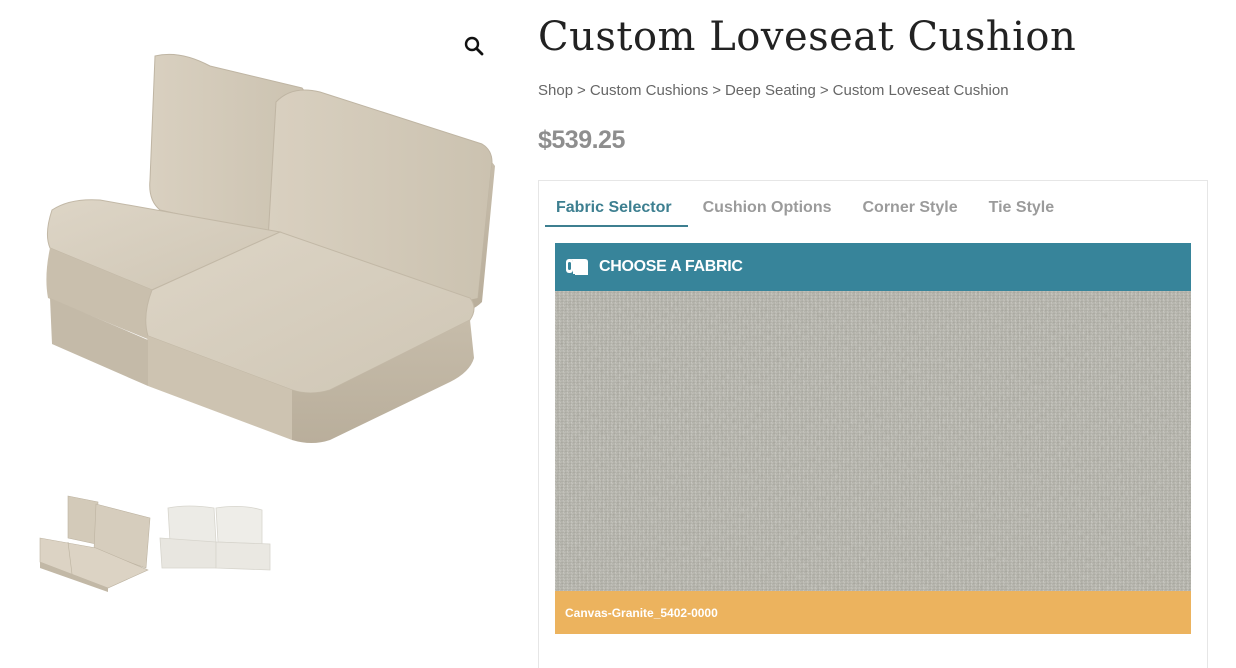 The height and width of the screenshot is (668, 1236). Describe the element at coordinates (873, 267) in the screenshot. I see `choose-fabric-button: CHOOSE A FABRIC` at that location.